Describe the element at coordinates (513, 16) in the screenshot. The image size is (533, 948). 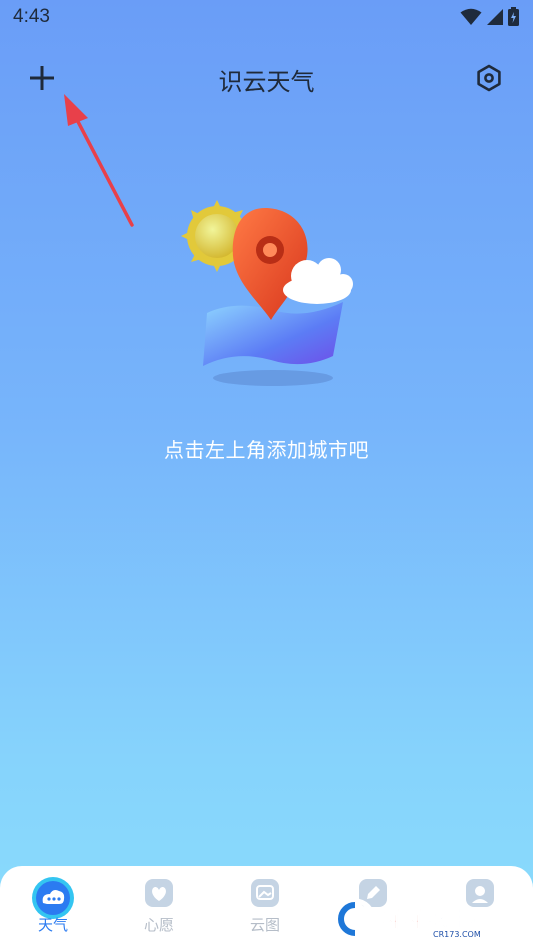
I see `battery-icon` at that location.